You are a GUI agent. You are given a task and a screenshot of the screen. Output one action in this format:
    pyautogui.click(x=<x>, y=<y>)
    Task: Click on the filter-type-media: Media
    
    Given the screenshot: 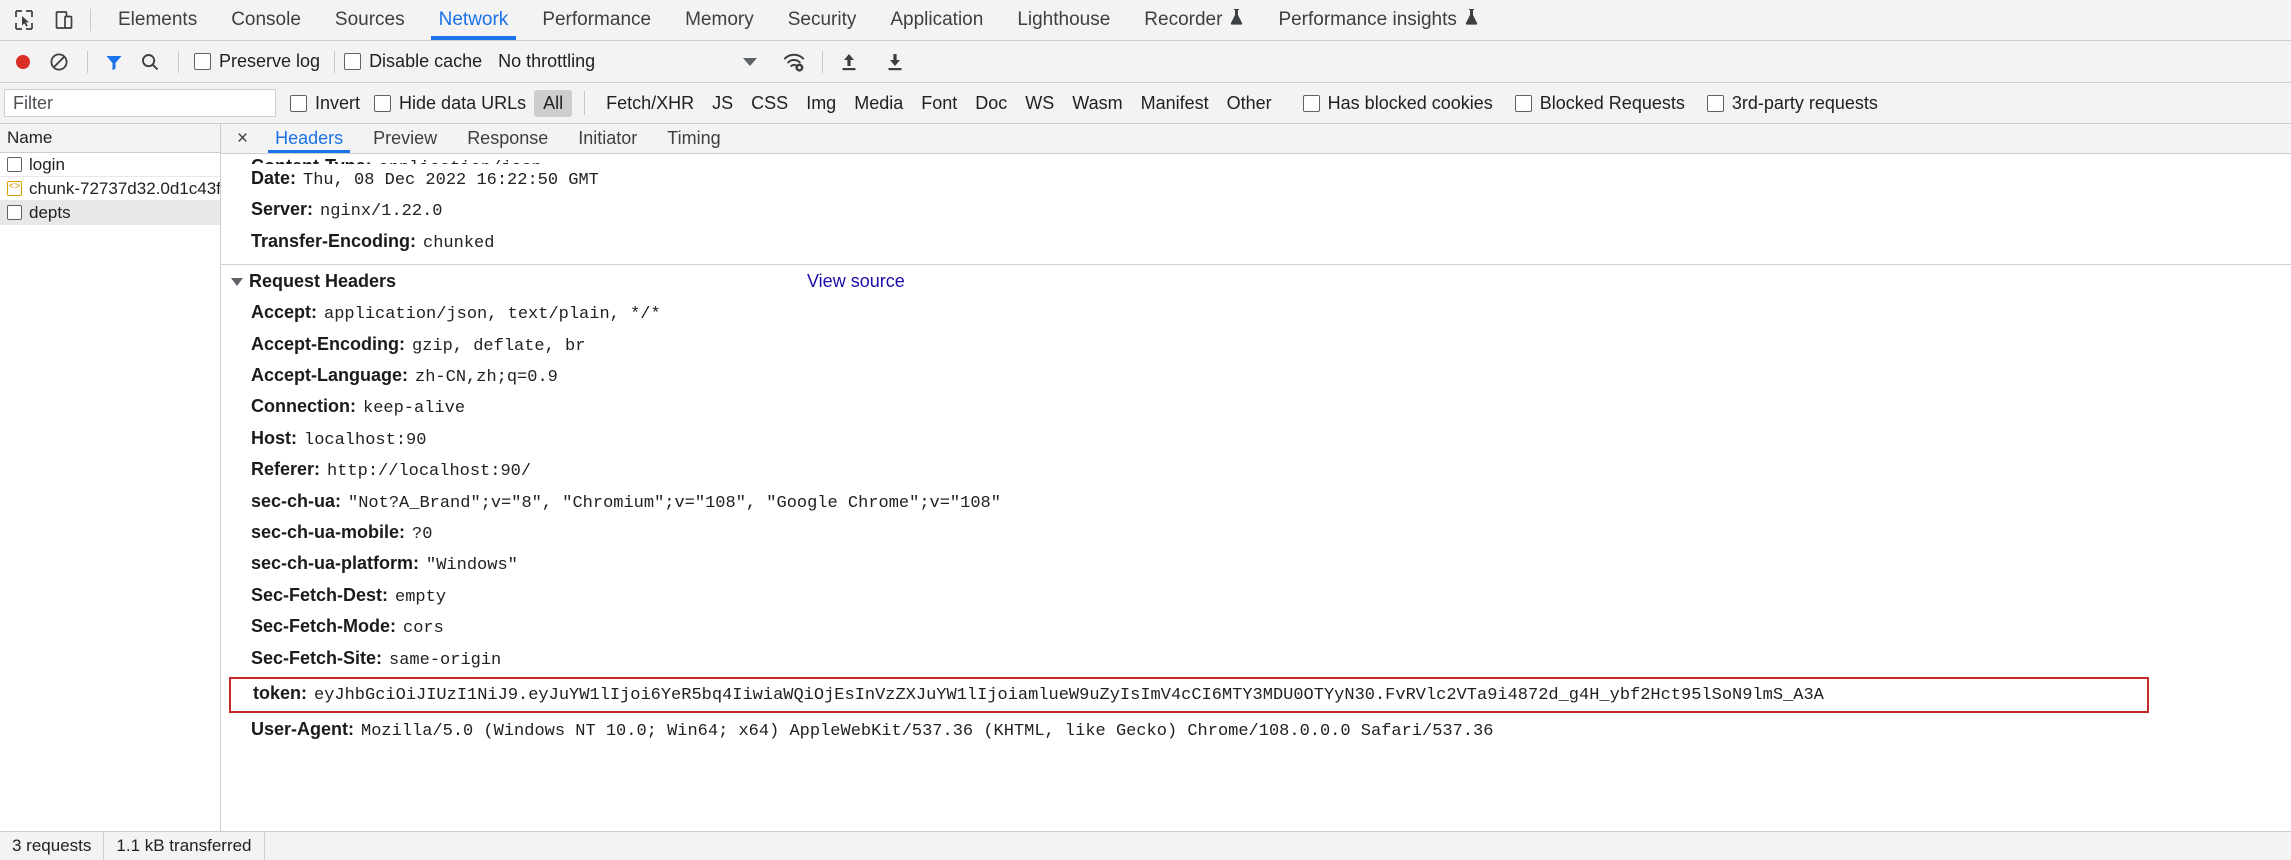 What is the action you would take?
    pyautogui.click(x=878, y=103)
    